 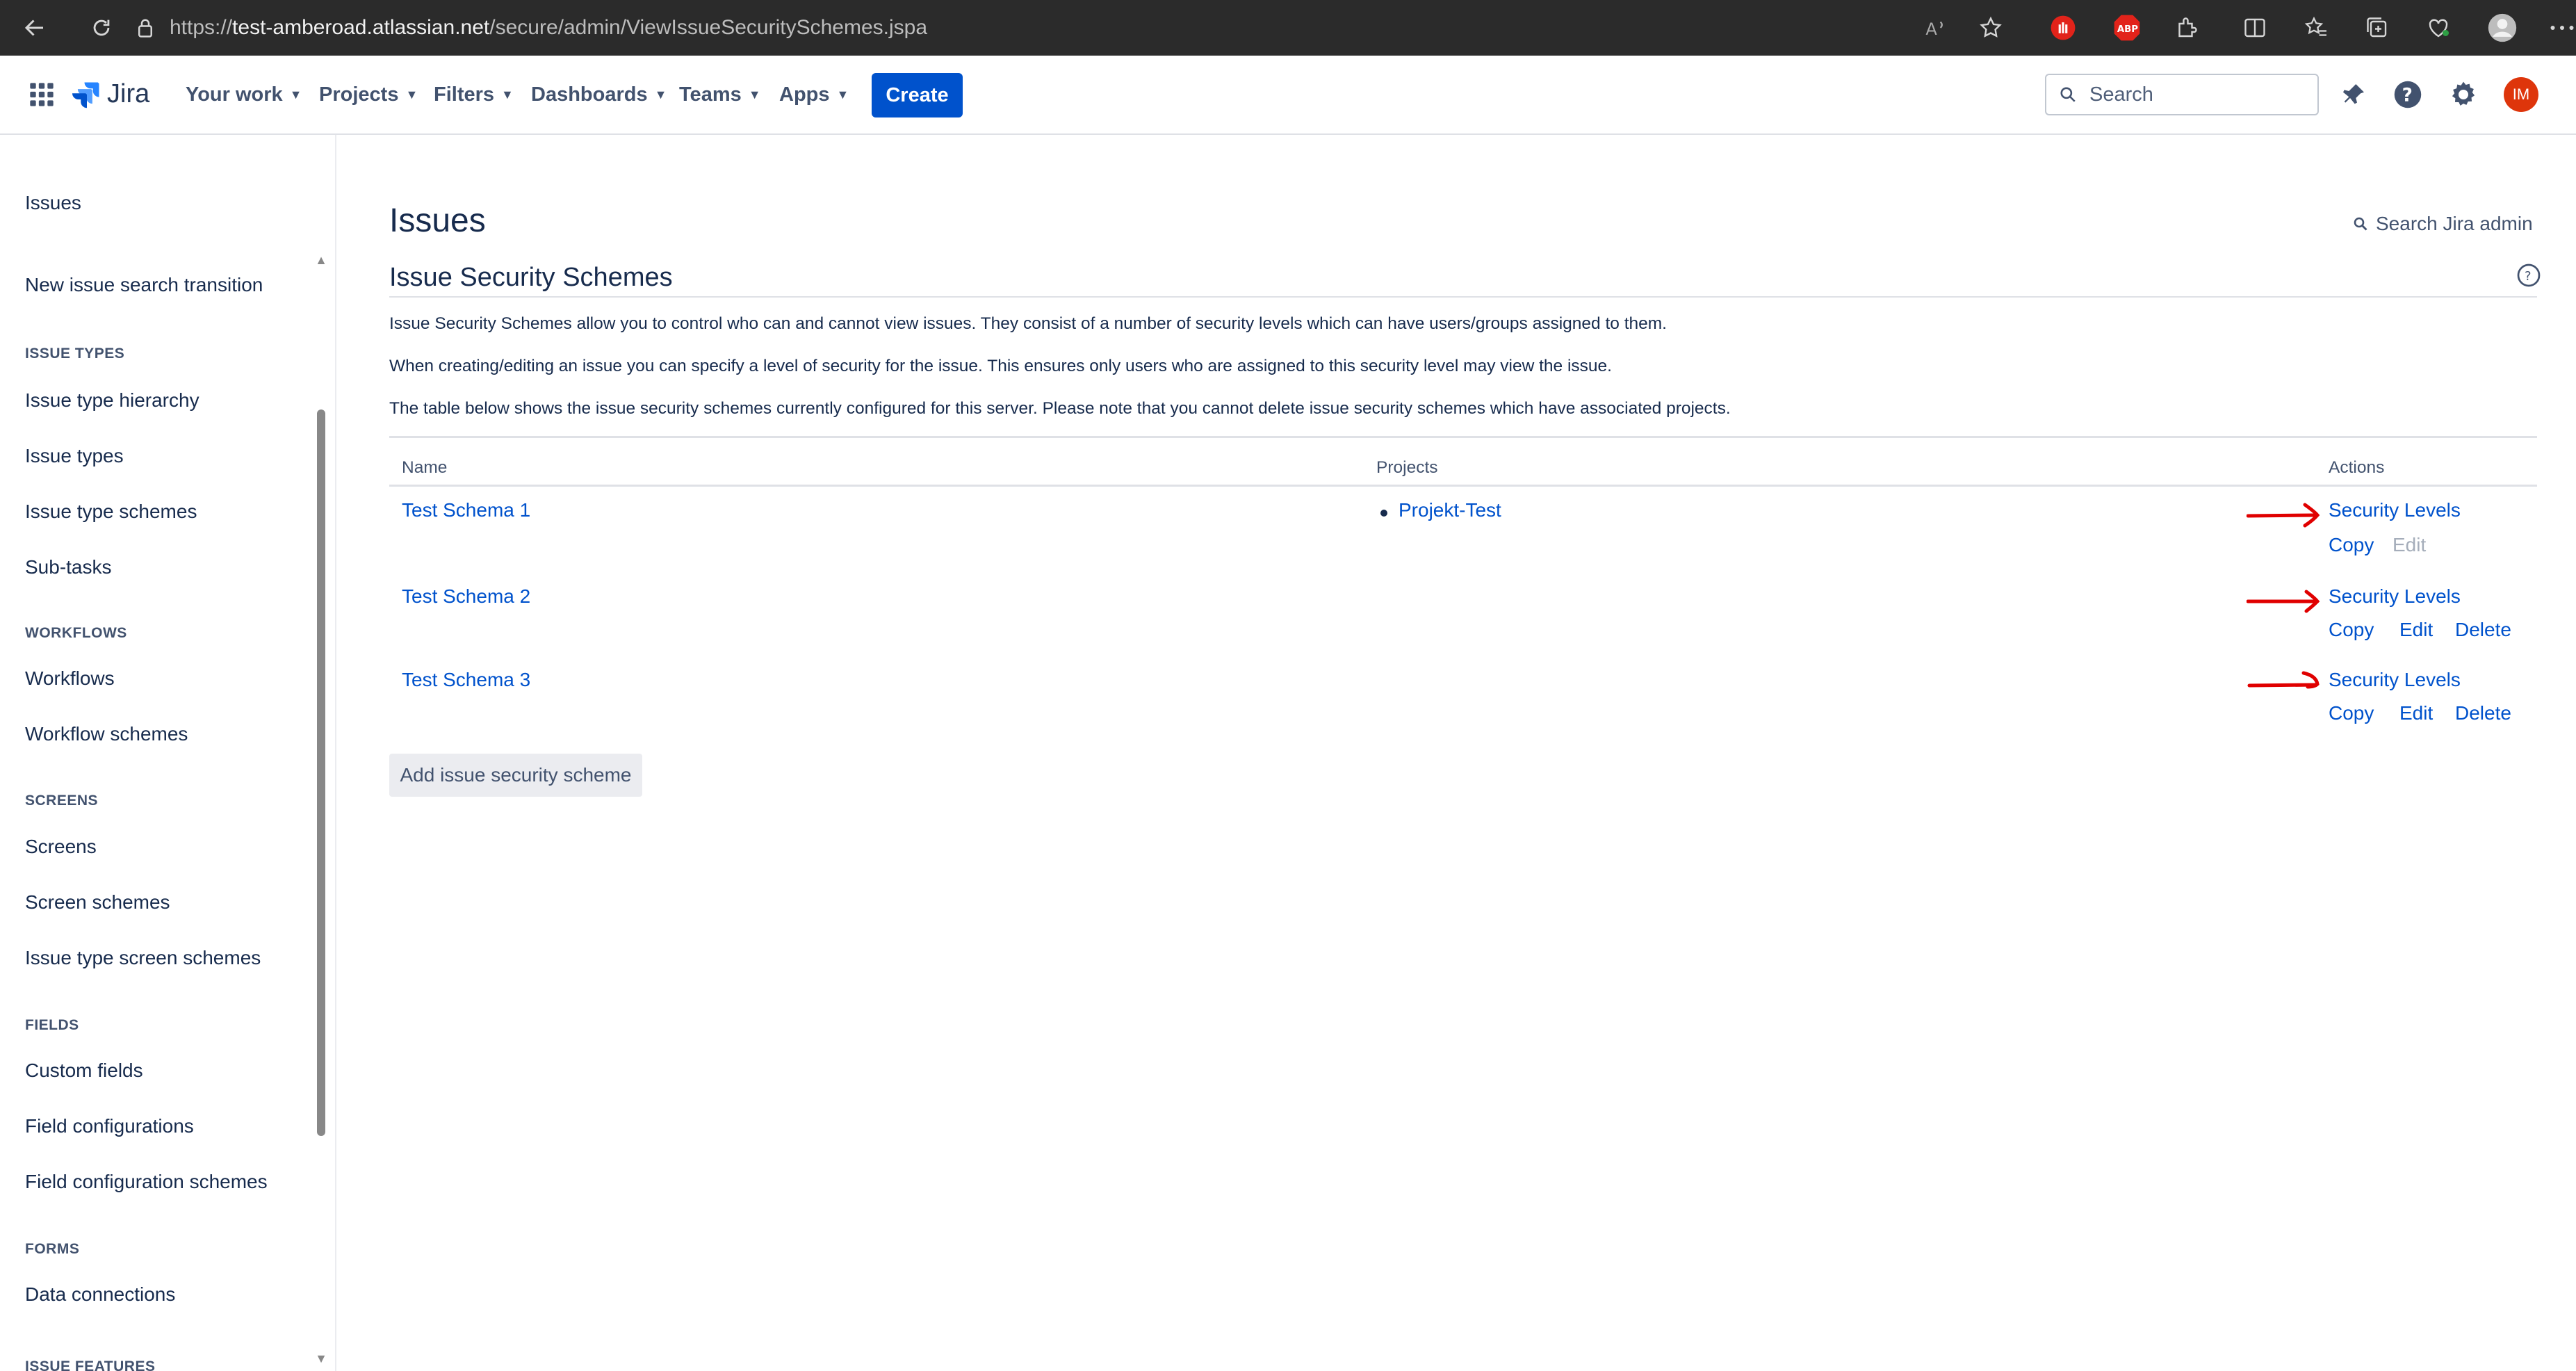 What do you see at coordinates (112, 400) in the screenshot?
I see `sidebar-item-issue-type-hierarchy: Issue type hierarchy` at bounding box center [112, 400].